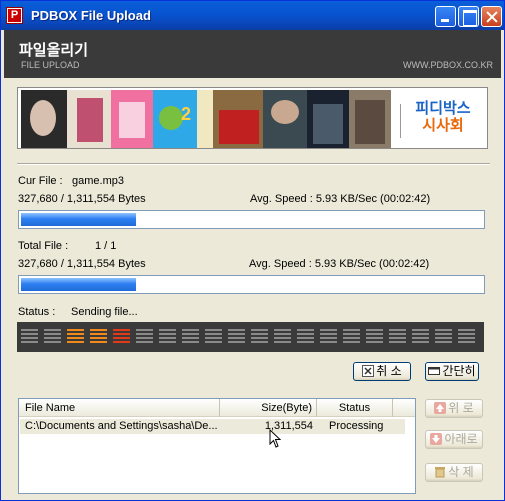 The image size is (505, 501). I want to click on total-file-progress-fill, so click(78, 284).